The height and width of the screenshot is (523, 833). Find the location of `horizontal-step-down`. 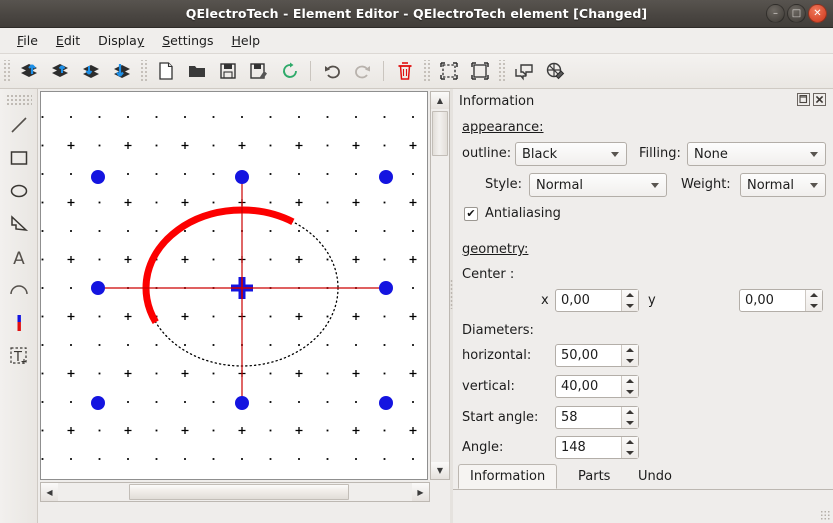

horizontal-step-down is located at coordinates (630, 361).